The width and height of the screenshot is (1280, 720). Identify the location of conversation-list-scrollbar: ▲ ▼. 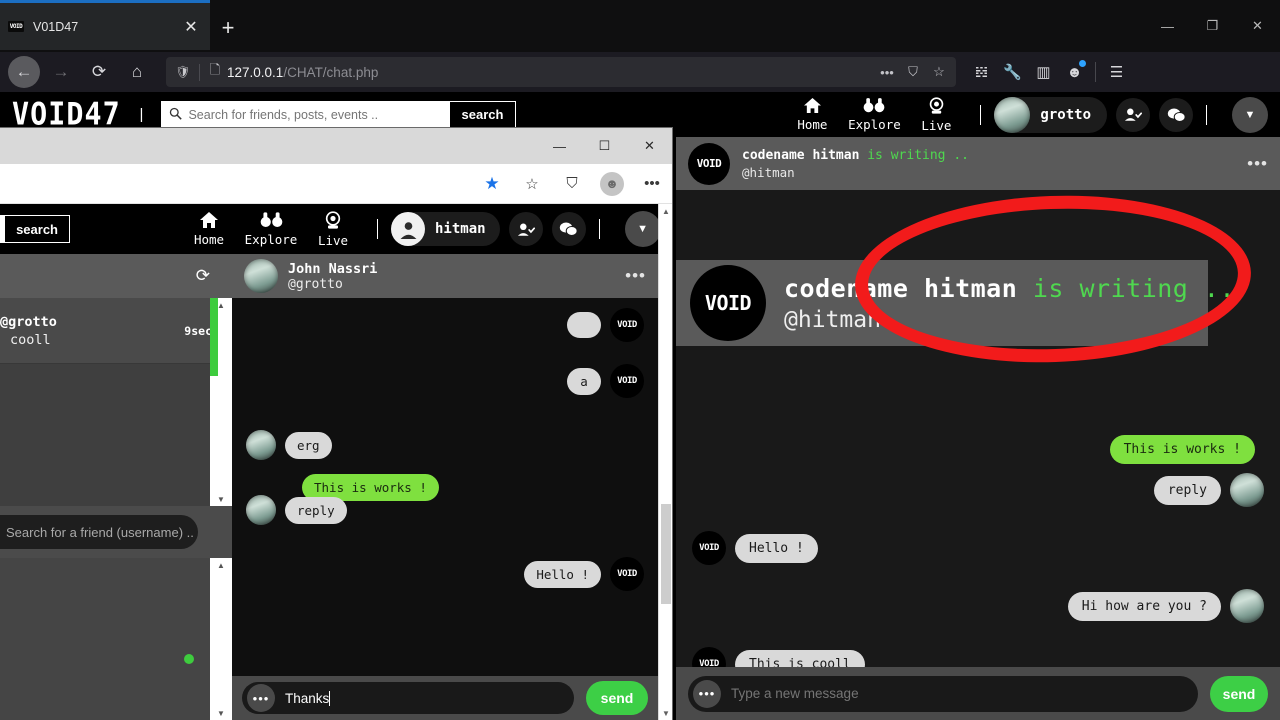
(221, 402).